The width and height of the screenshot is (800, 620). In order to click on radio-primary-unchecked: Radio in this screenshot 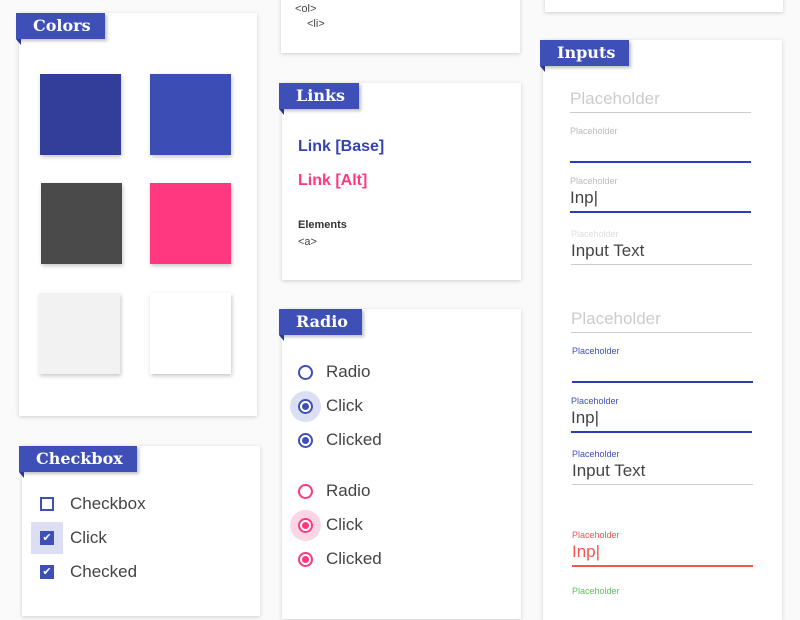, I will do `click(334, 372)`.